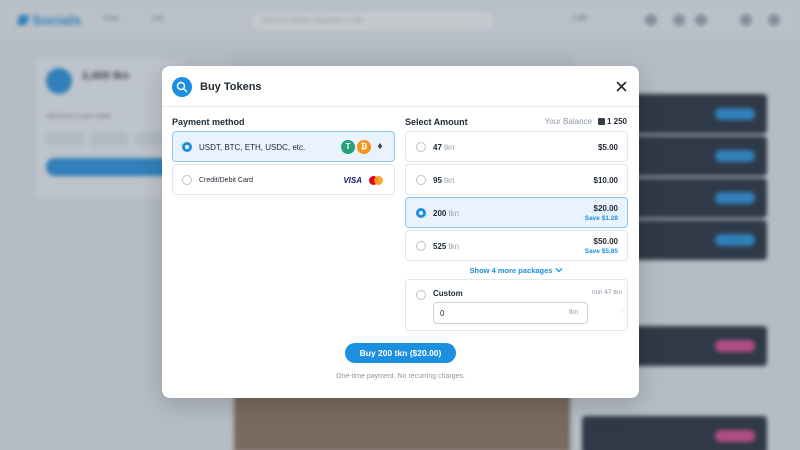  Describe the element at coordinates (574, 312) in the screenshot. I see `custom-unit: tkn` at that location.